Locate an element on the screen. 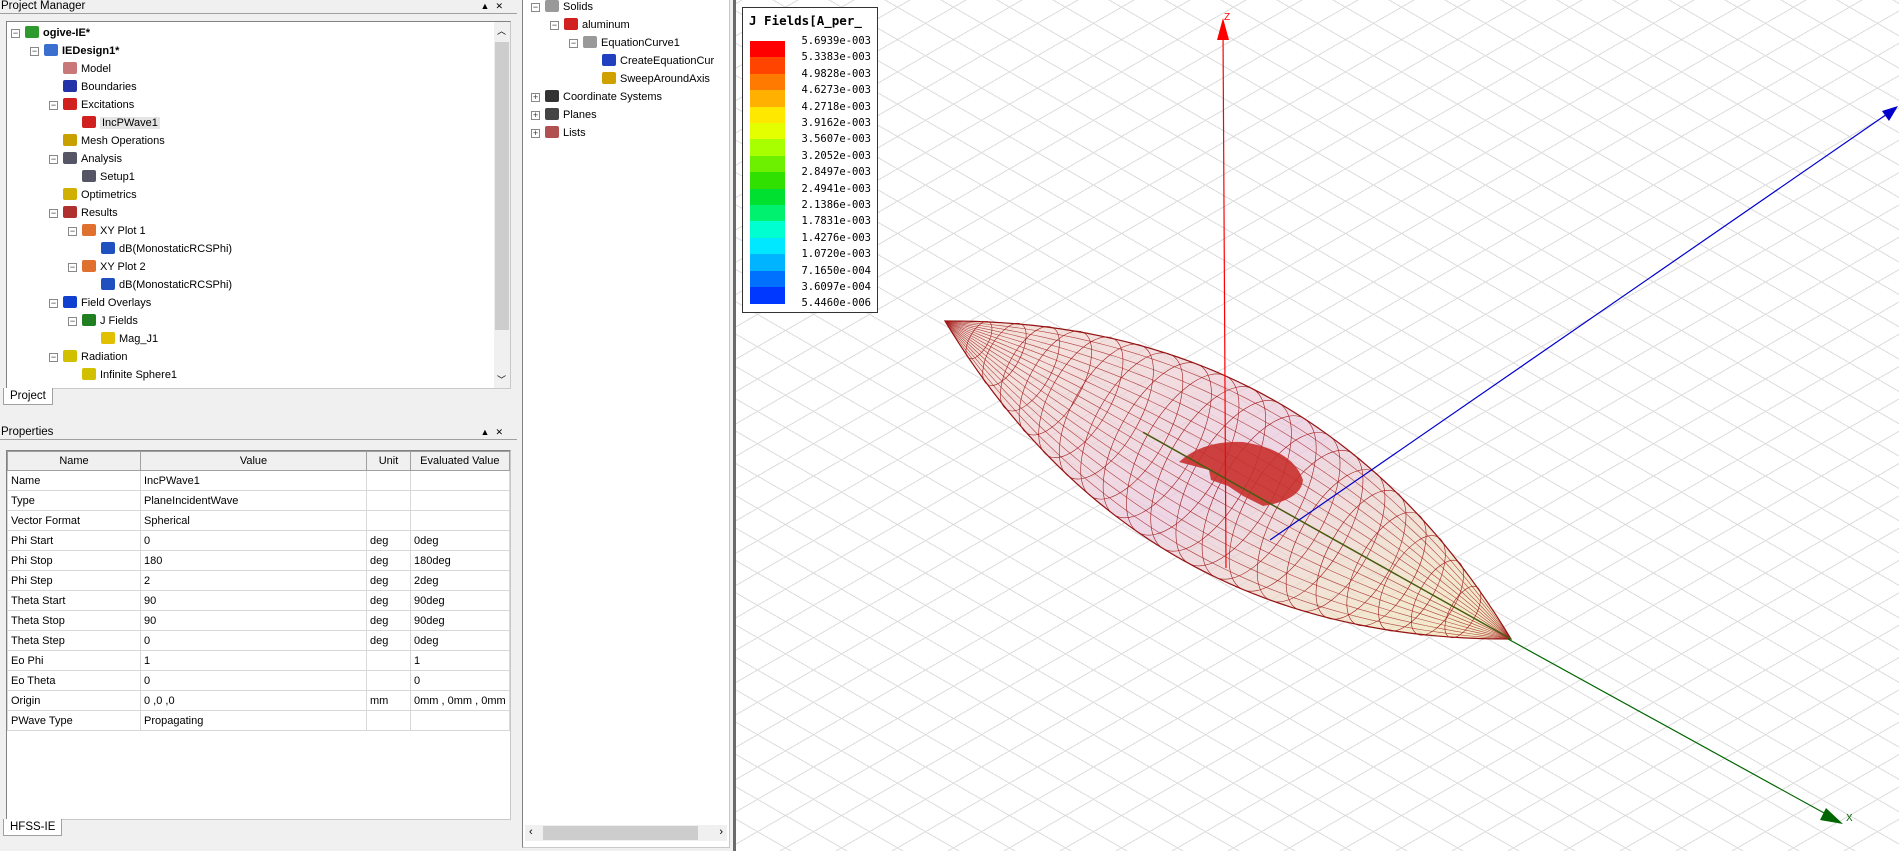  column-header: Value is located at coordinates (253, 461).